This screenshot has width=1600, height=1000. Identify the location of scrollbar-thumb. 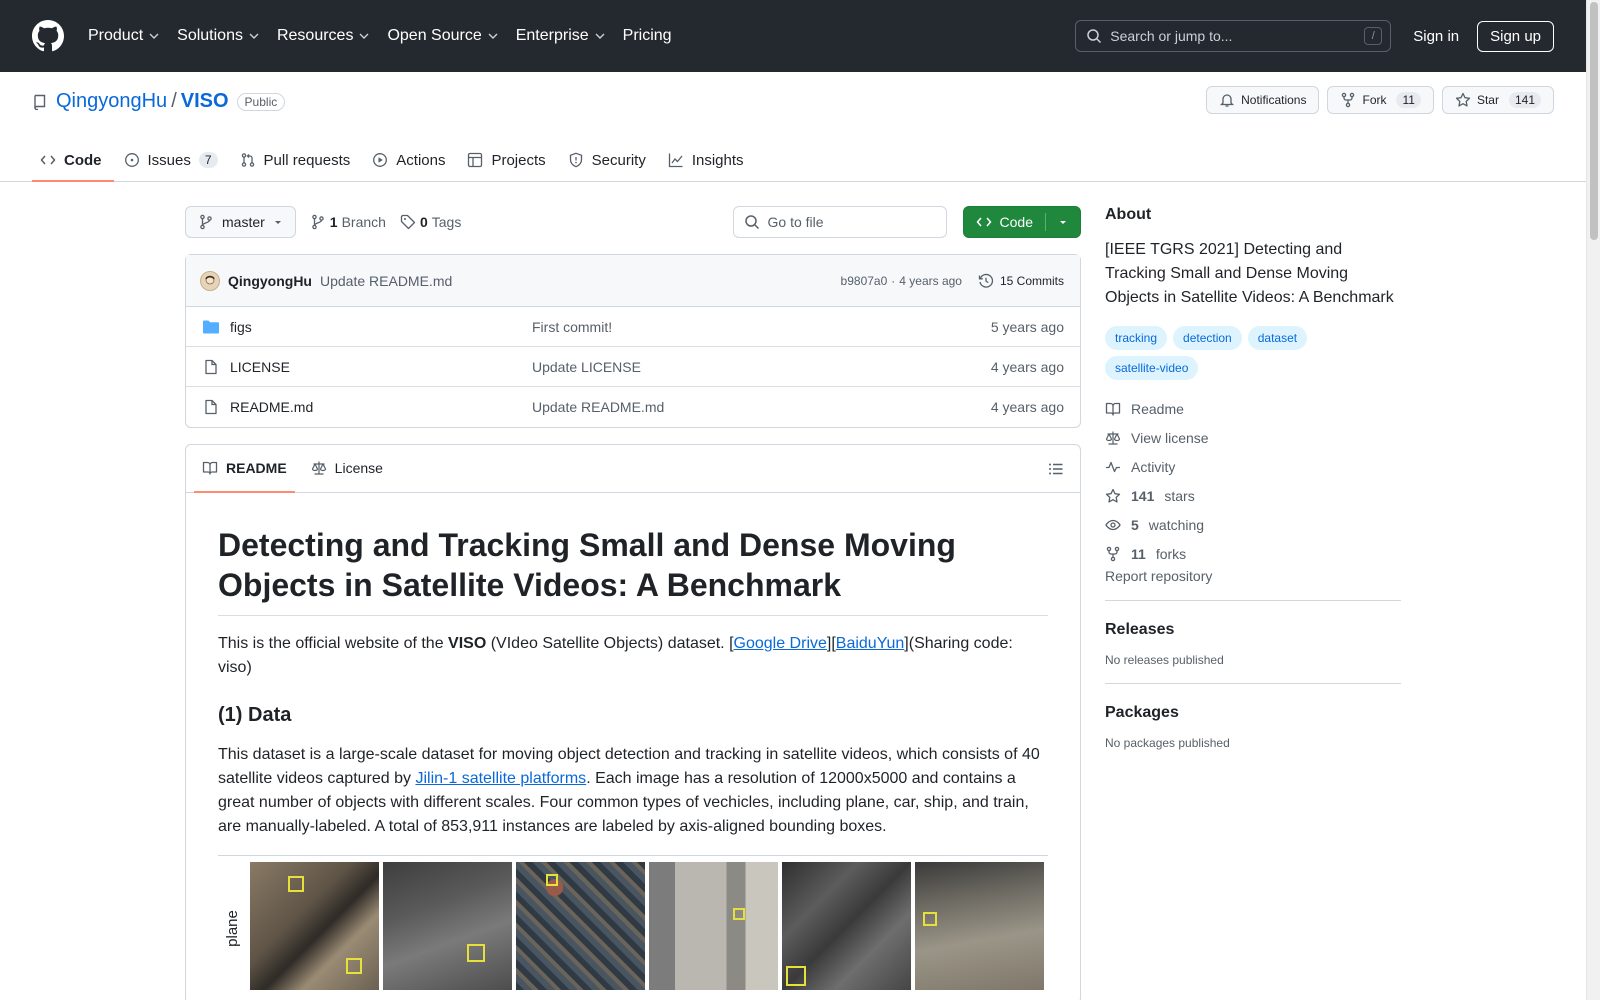
(1594, 121).